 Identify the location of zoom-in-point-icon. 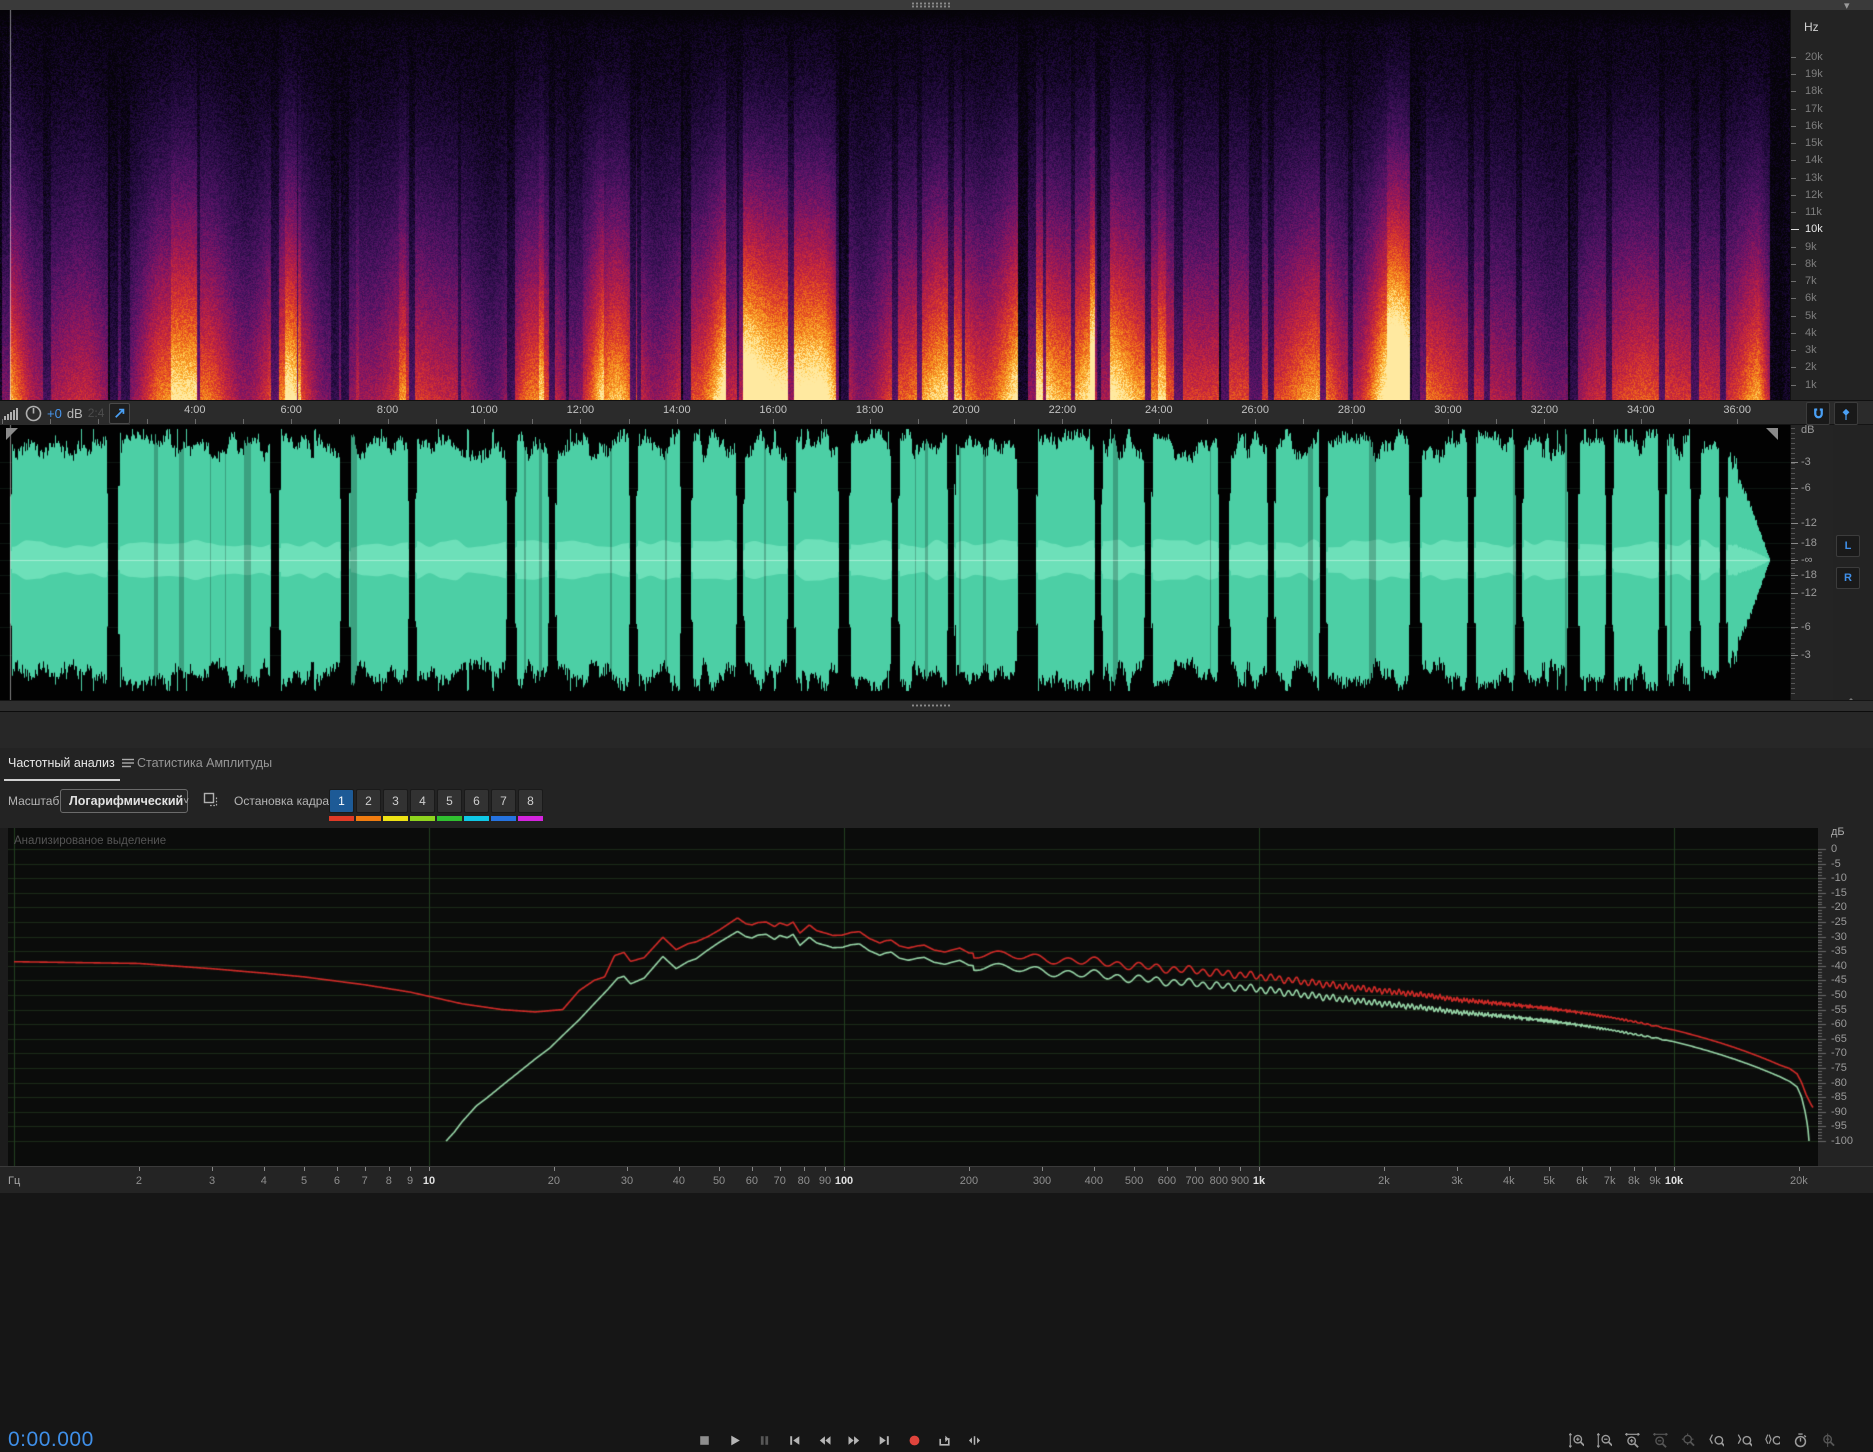
(1716, 1440).